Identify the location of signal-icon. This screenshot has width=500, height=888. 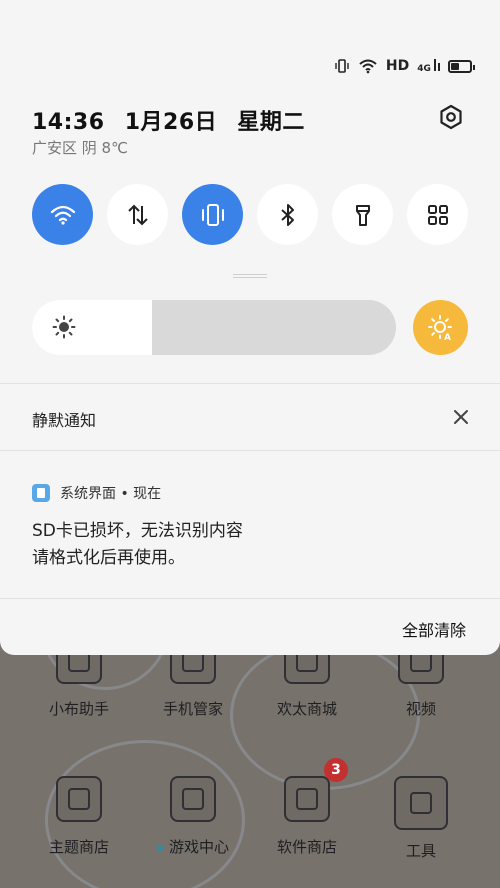
(437, 64).